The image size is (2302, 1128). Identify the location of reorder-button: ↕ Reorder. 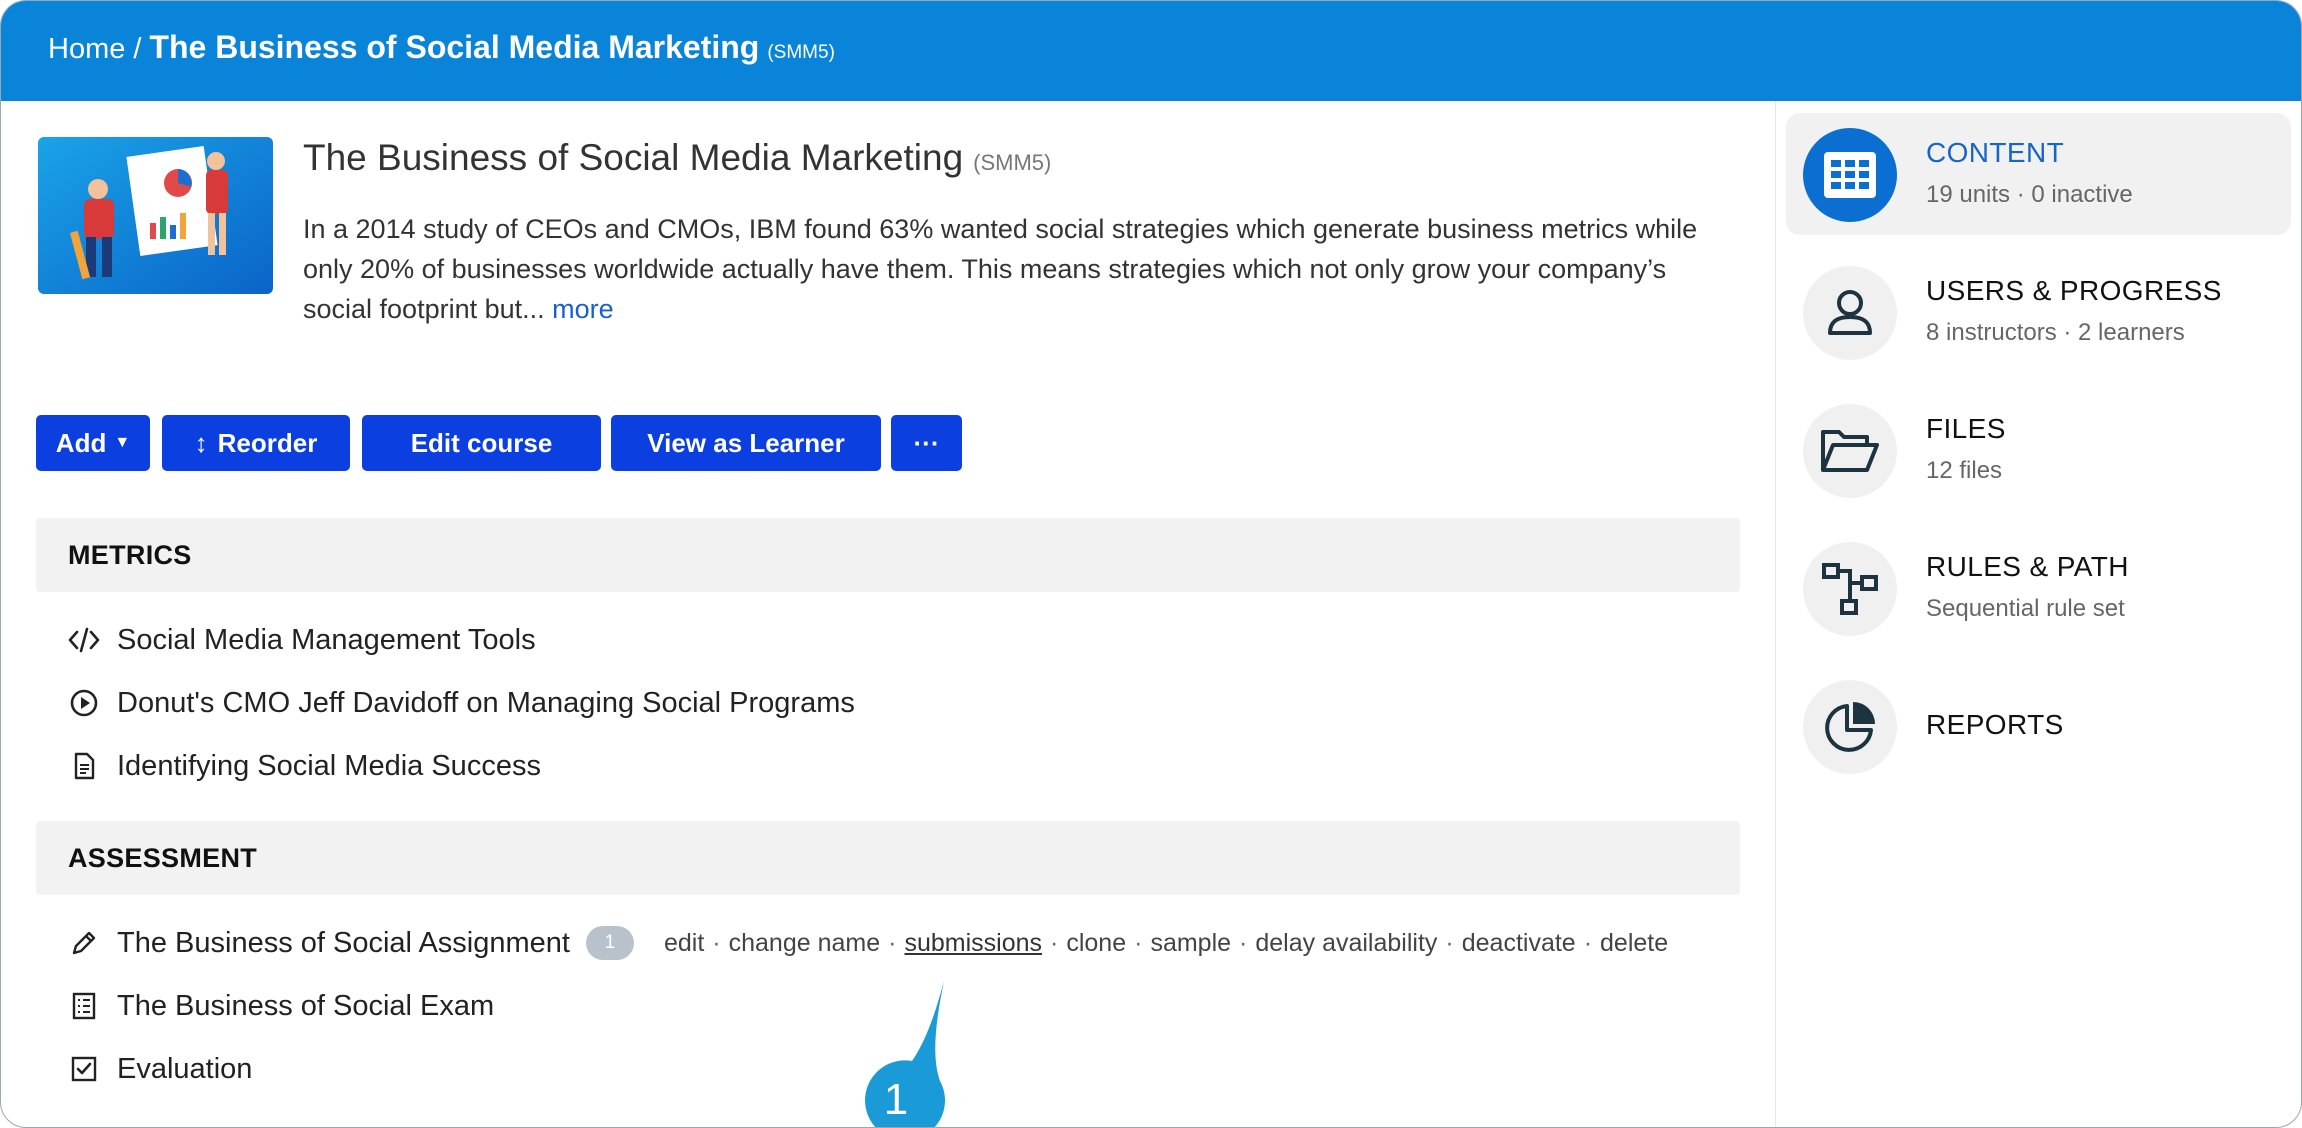
(256, 443).